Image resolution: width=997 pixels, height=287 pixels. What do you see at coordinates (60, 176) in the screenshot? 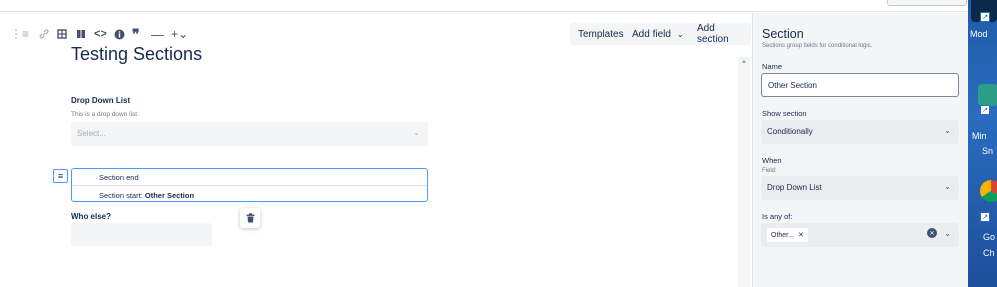
I see `section-drag-handle-icon: ≡` at bounding box center [60, 176].